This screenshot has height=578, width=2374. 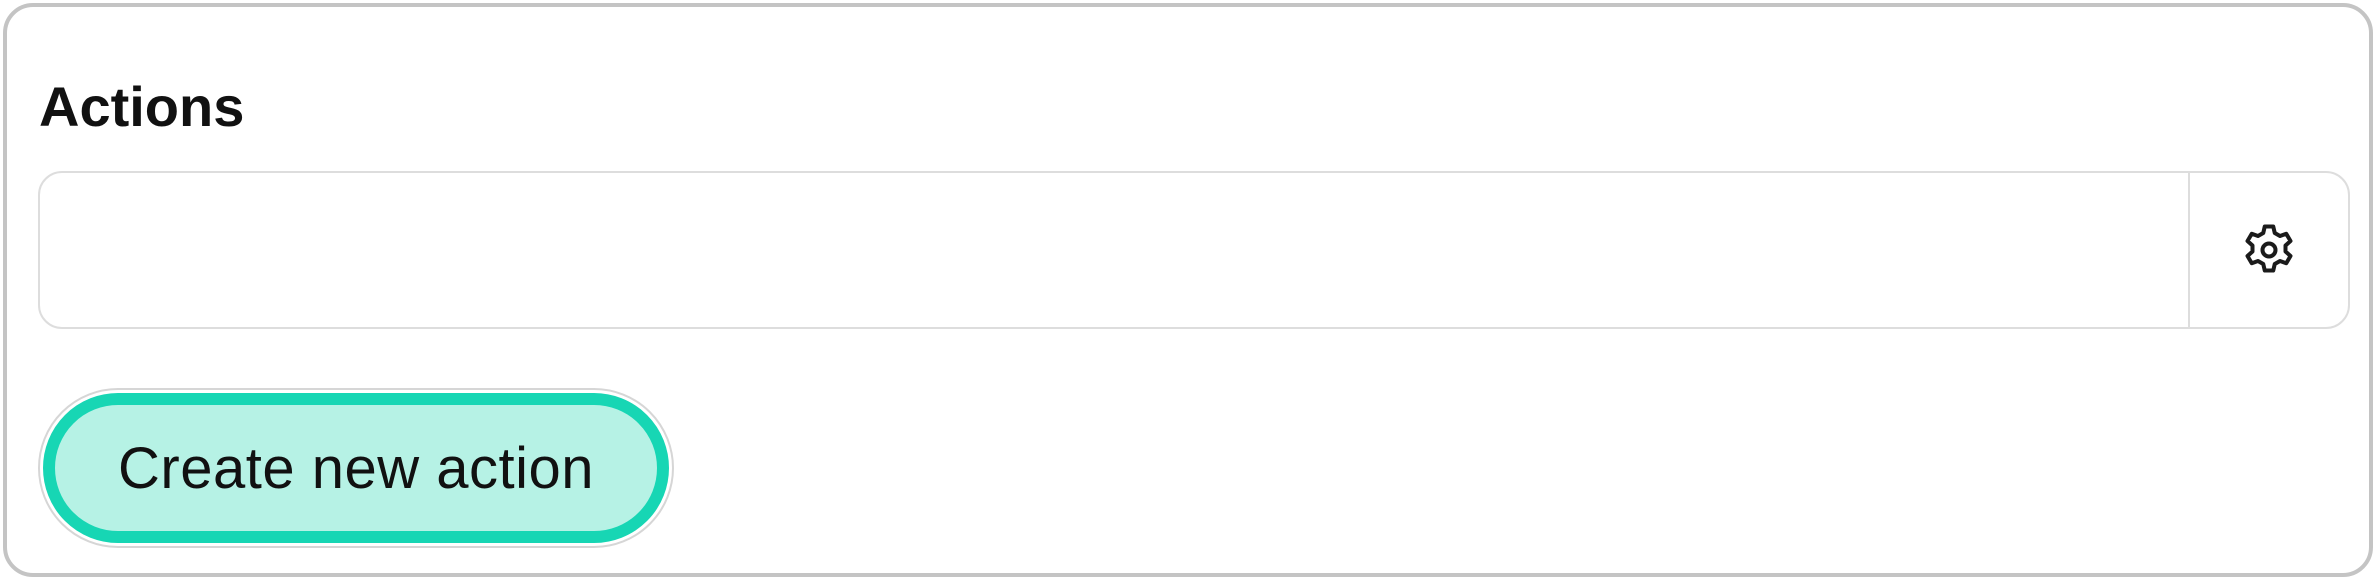 I want to click on settings-button, so click(x=2268, y=250).